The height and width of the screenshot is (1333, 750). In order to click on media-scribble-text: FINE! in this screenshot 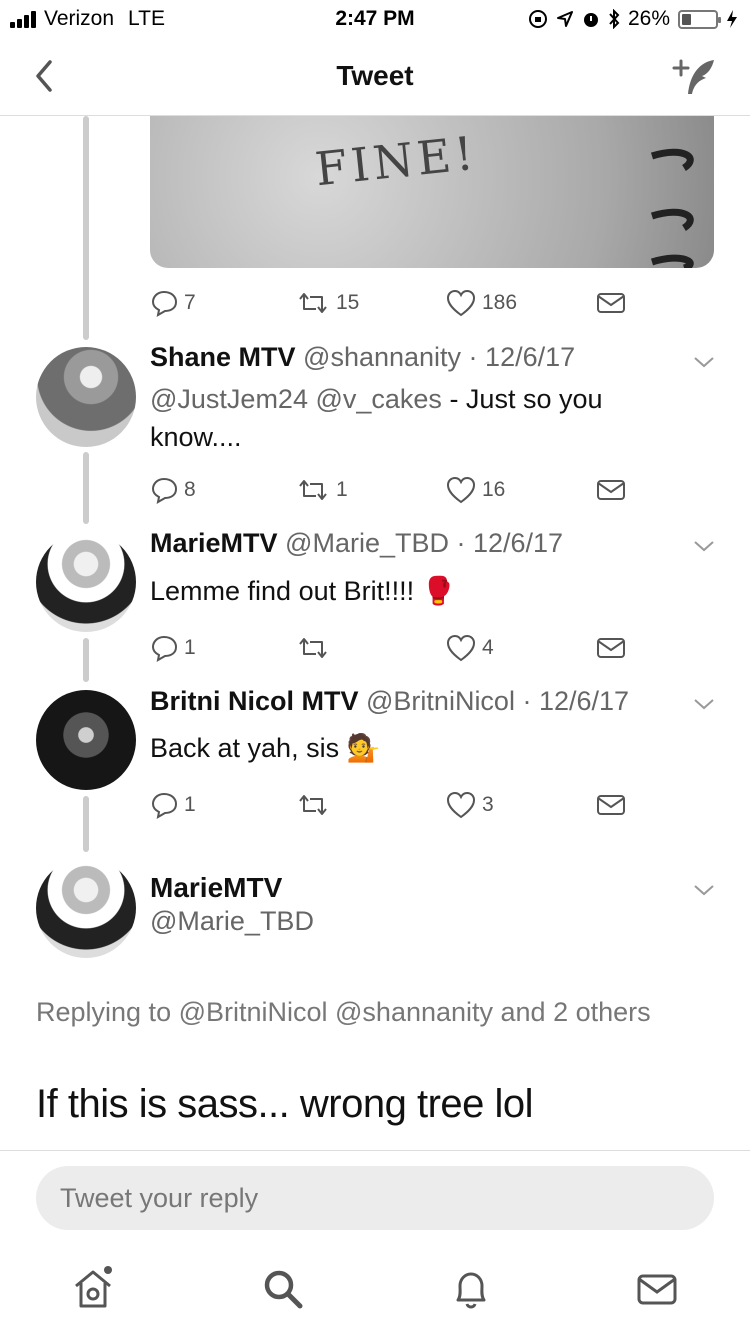, I will do `click(396, 161)`.